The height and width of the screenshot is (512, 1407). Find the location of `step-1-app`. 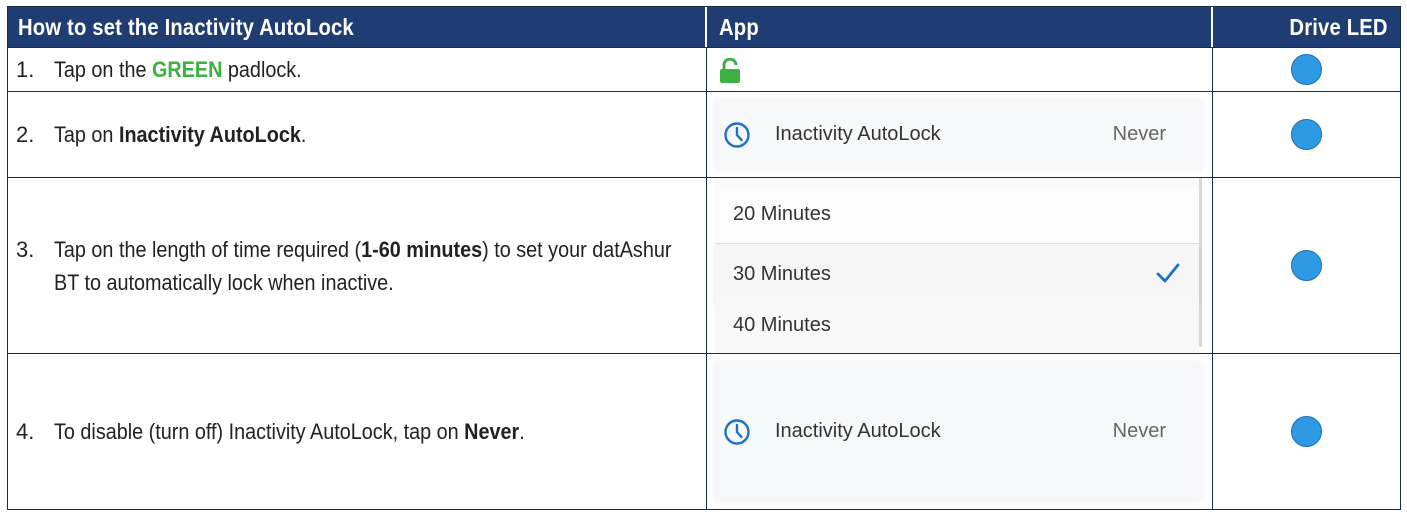

step-1-app is located at coordinates (960, 69).